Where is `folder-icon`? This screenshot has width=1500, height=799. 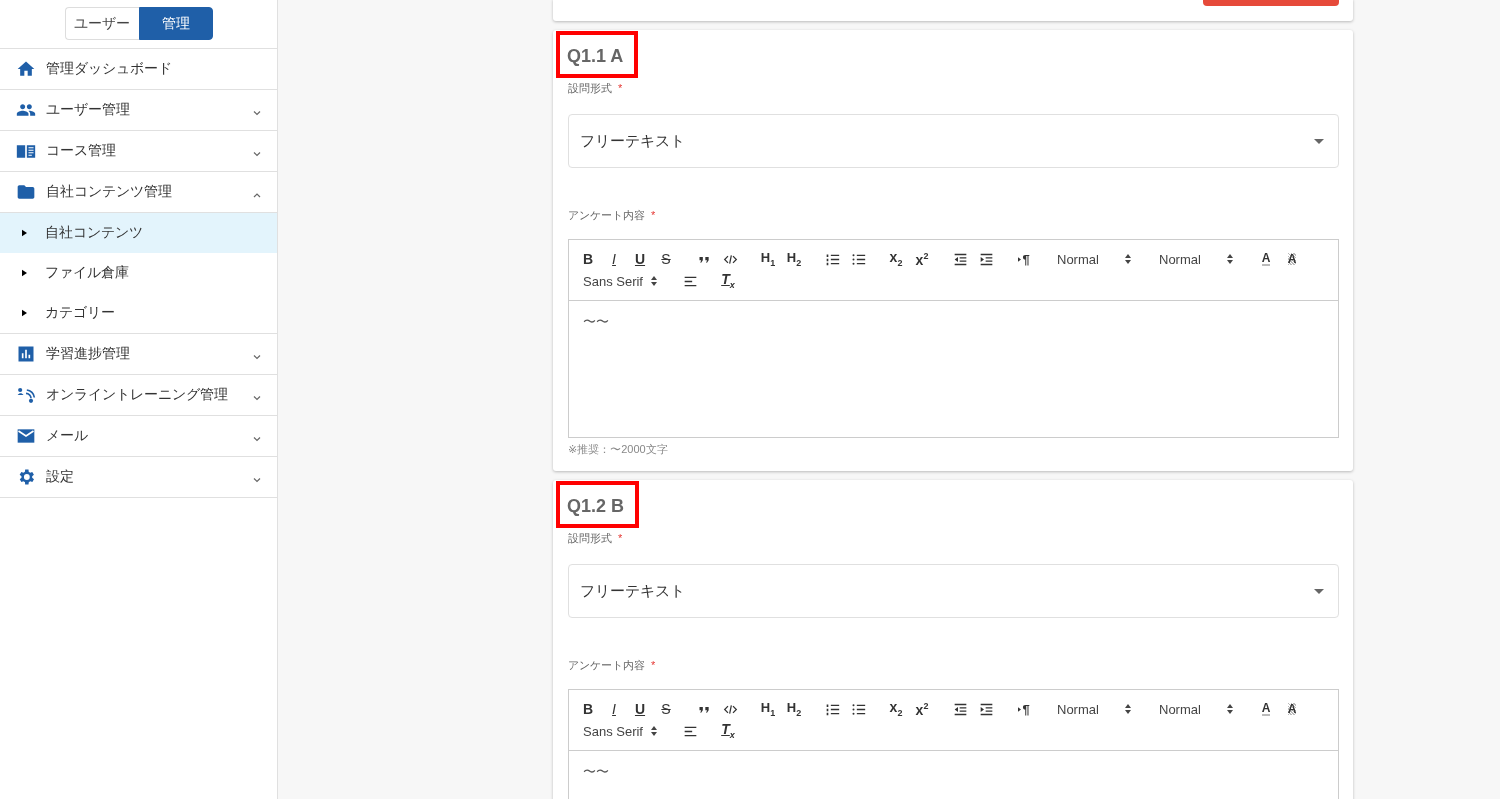
folder-icon is located at coordinates (26, 192).